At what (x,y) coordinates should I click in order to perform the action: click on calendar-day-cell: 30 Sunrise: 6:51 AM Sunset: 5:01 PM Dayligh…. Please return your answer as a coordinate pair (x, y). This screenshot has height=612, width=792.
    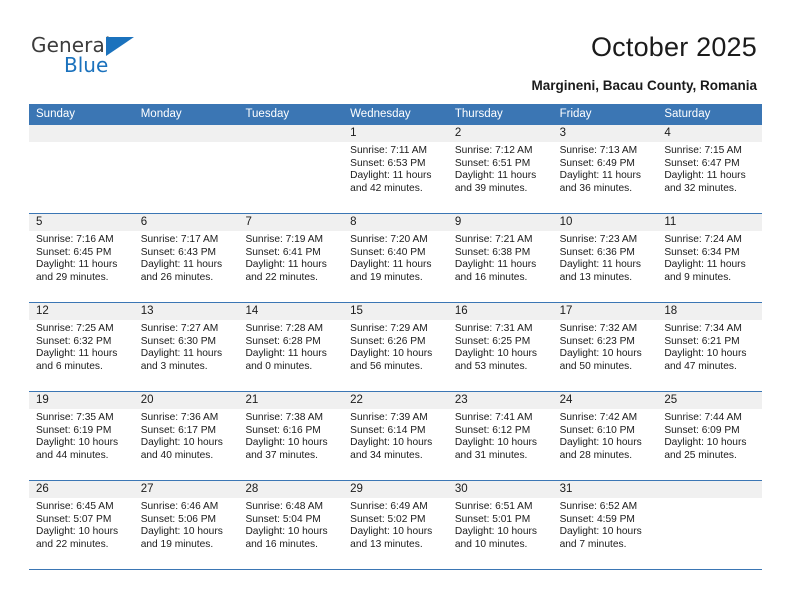
    Looking at the image, I should click on (500, 525).